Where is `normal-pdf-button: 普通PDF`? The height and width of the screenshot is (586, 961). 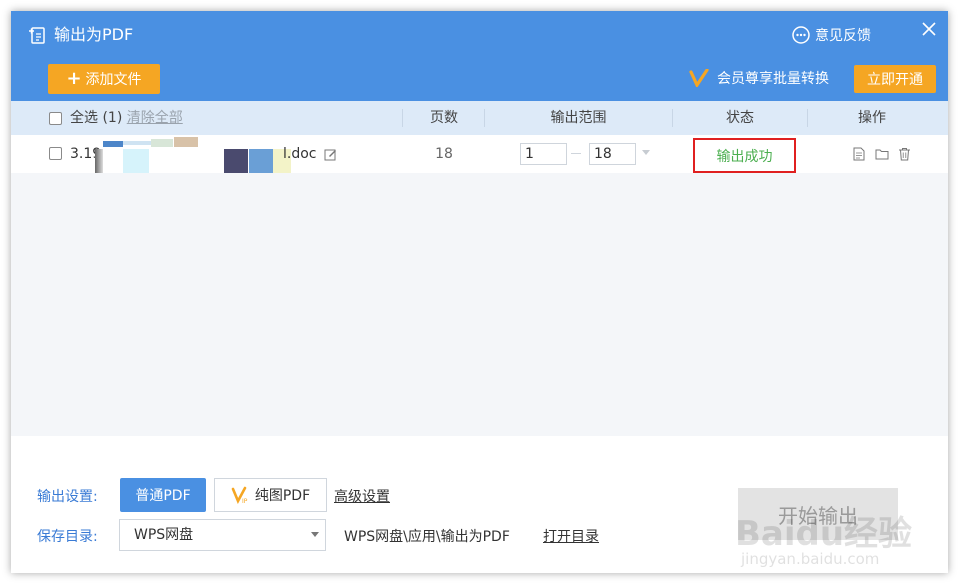
normal-pdf-button: 普通PDF is located at coordinates (163, 495).